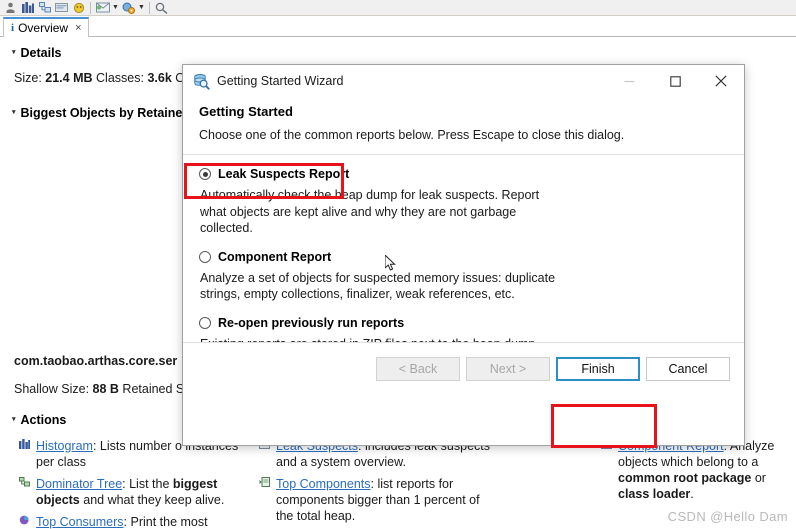 Image resolution: width=796 pixels, height=529 pixels. I want to click on window-controls, so click(675, 81).